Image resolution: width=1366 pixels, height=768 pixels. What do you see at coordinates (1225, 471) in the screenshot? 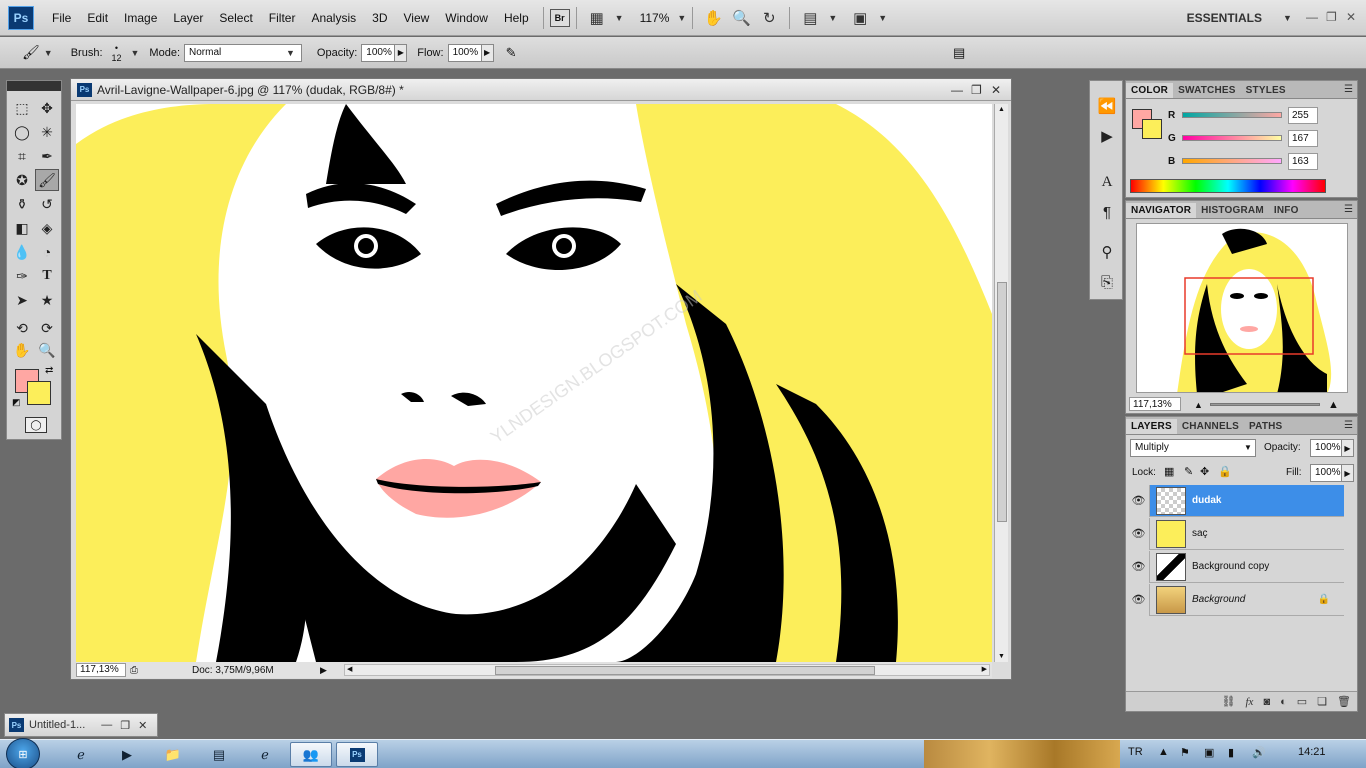
I see `lock-all-icon: 🔒` at bounding box center [1225, 471].